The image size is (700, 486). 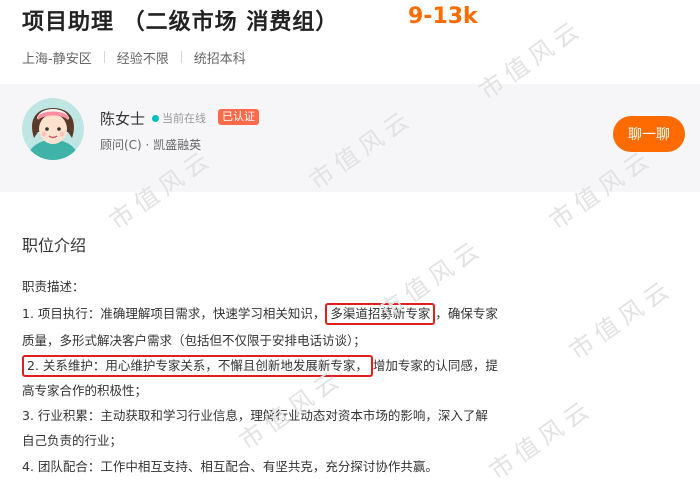 What do you see at coordinates (197, 366) in the screenshot?
I see `highlighted-text: 2. 关系维护：用心维护专家关系，不懈且创新地发展新专家，` at bounding box center [197, 366].